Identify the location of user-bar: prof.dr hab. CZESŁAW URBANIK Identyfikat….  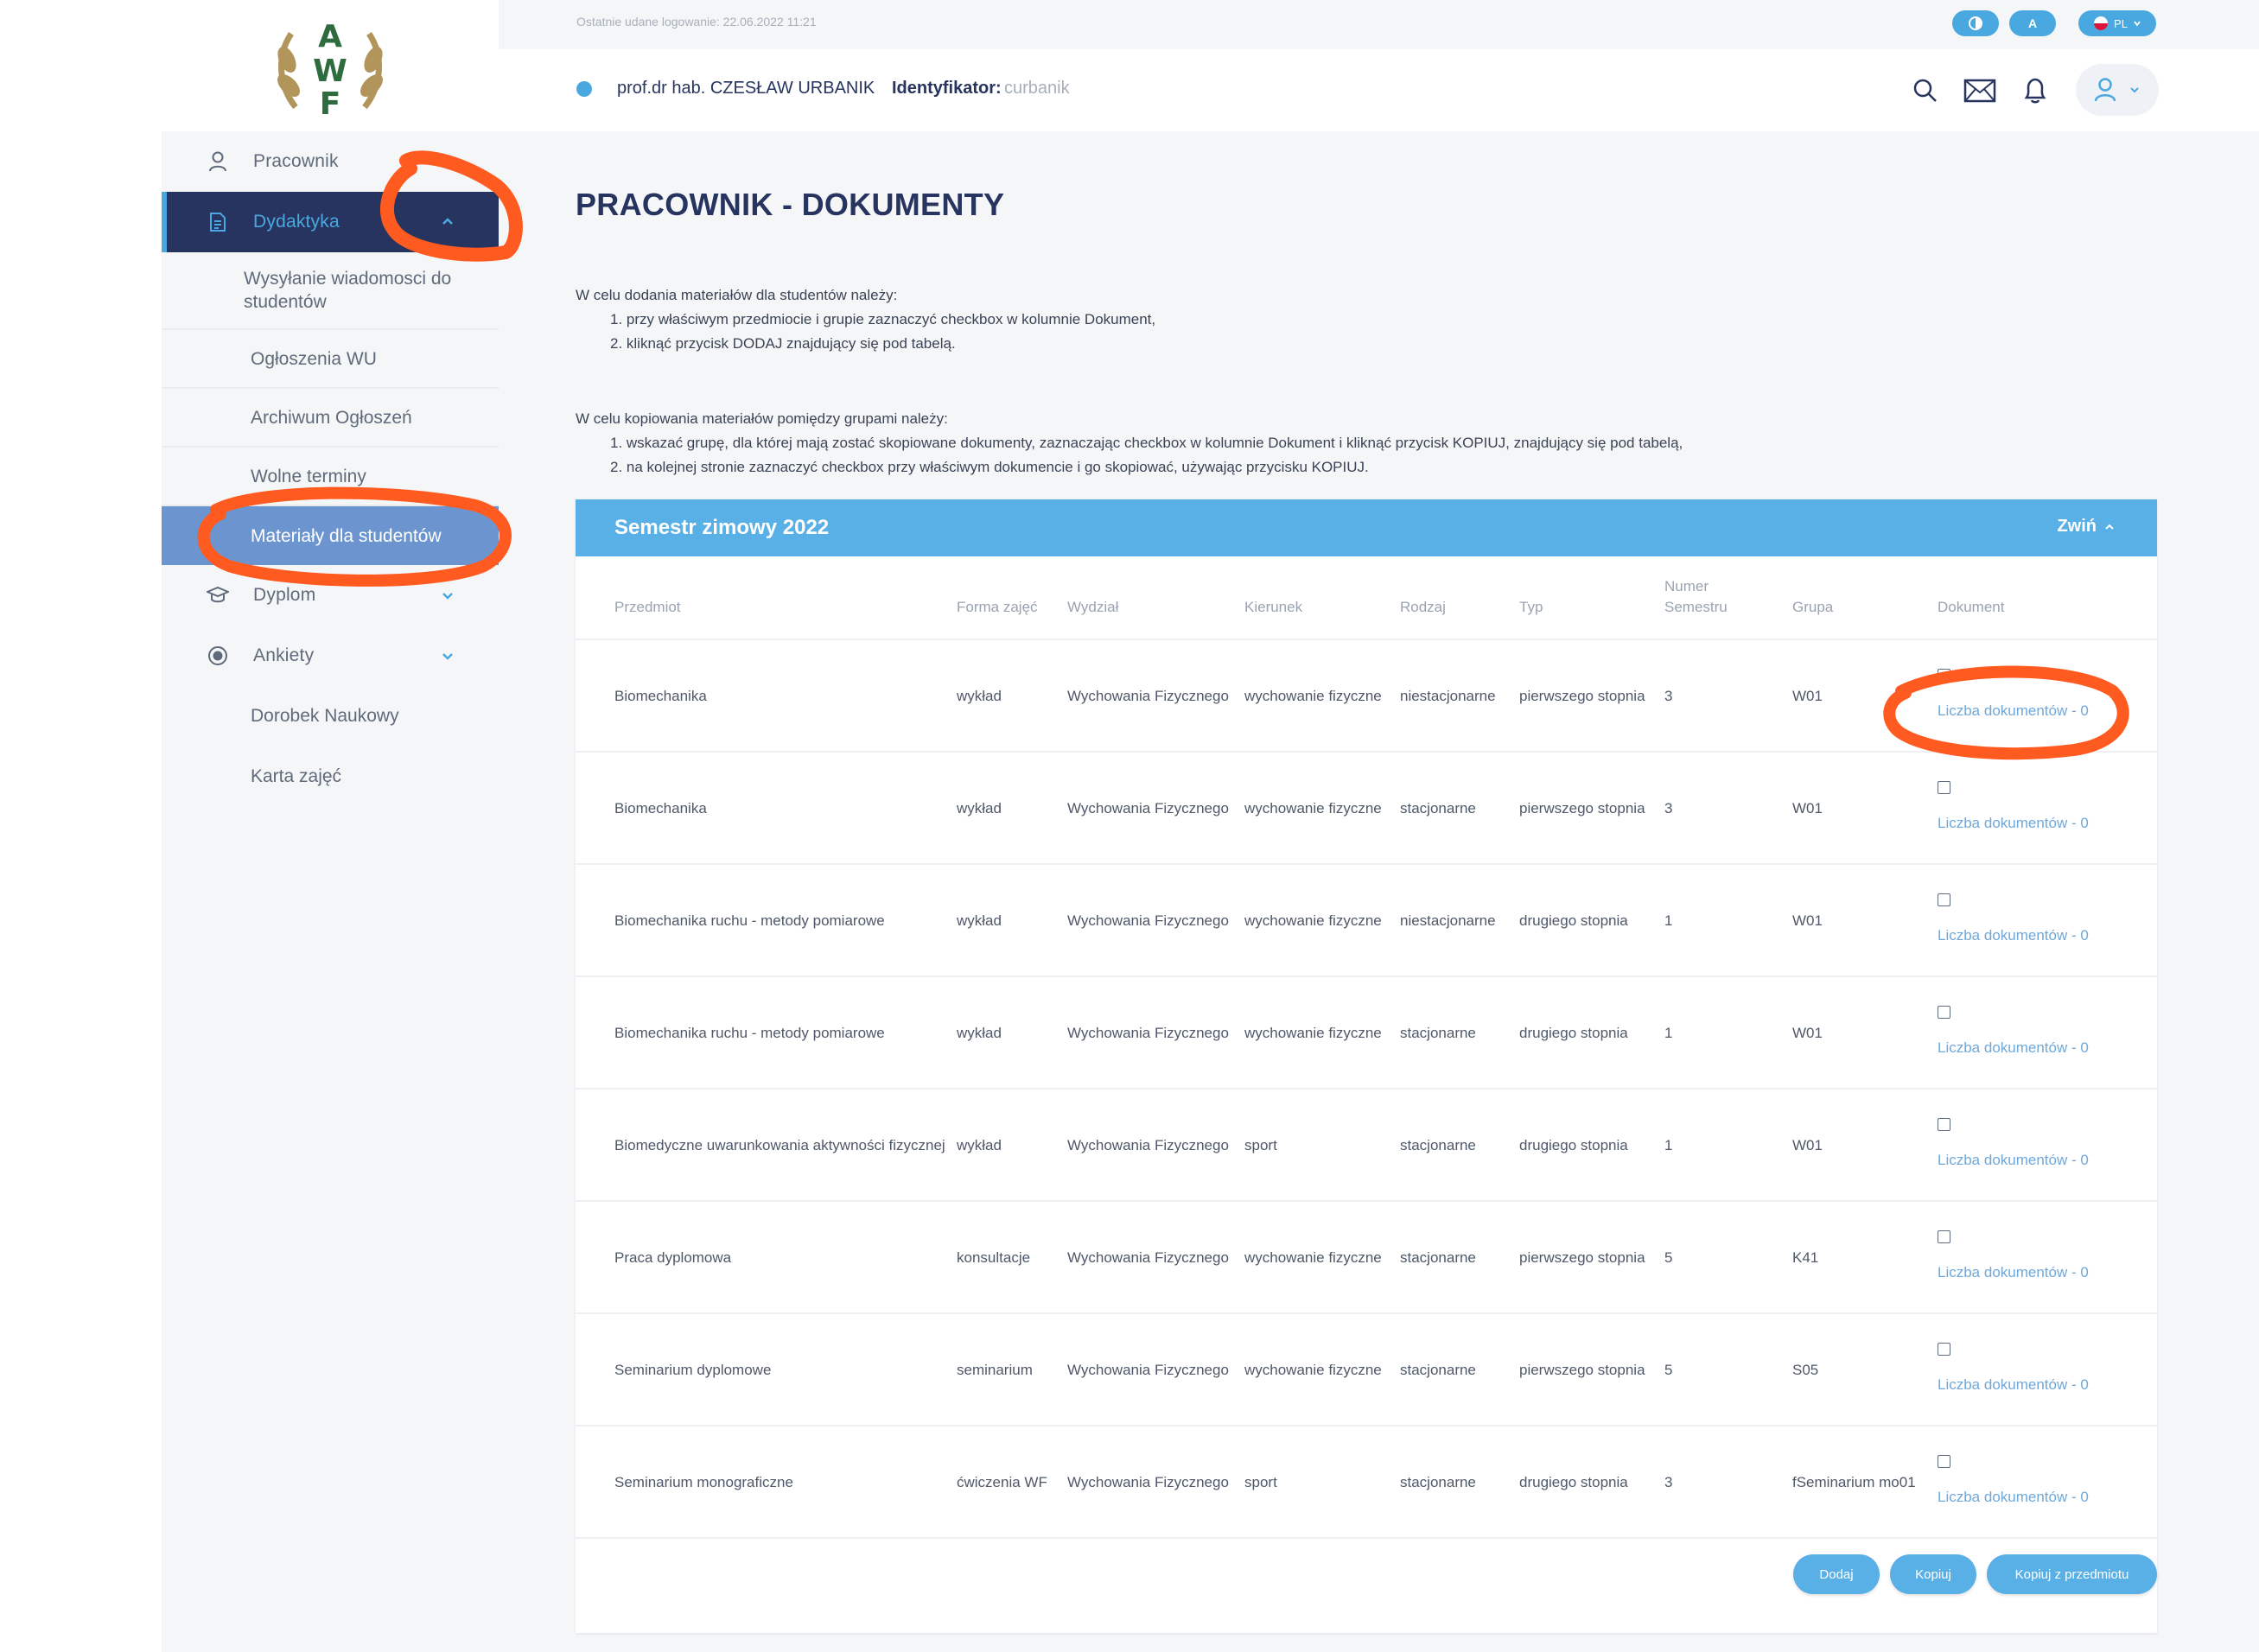
(1379, 90).